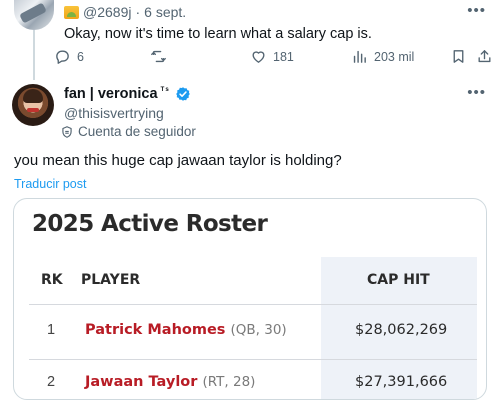  What do you see at coordinates (476, 10) in the screenshot?
I see `more-icon: •••` at bounding box center [476, 10].